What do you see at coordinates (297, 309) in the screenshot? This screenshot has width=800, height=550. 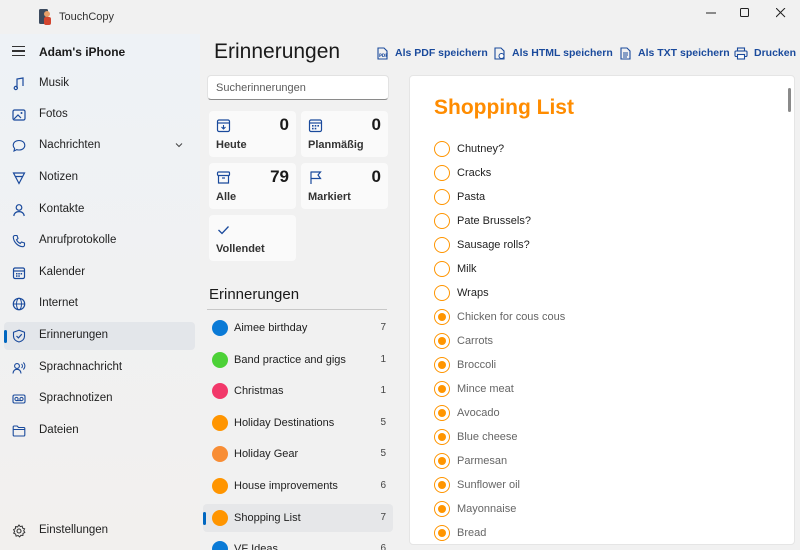 I see `divider` at bounding box center [297, 309].